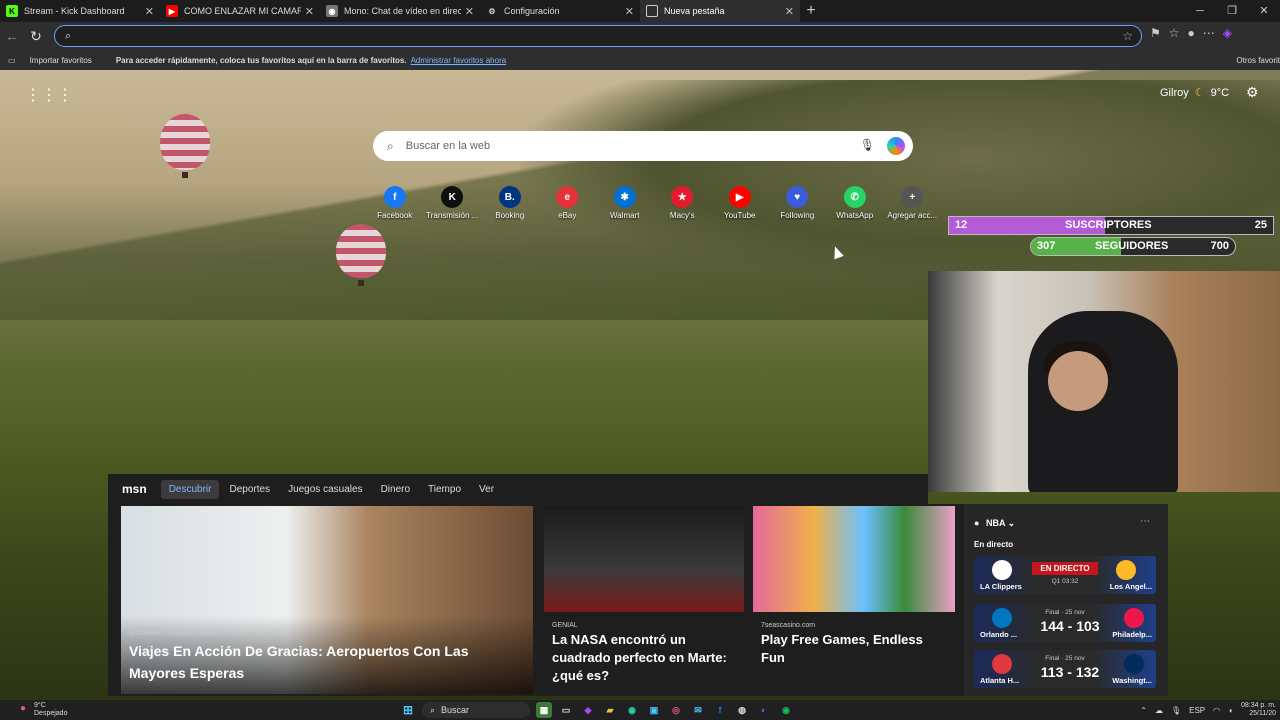 This screenshot has height=720, width=1280. Describe the element at coordinates (12, 11) in the screenshot. I see `kick-icon: K` at that location.